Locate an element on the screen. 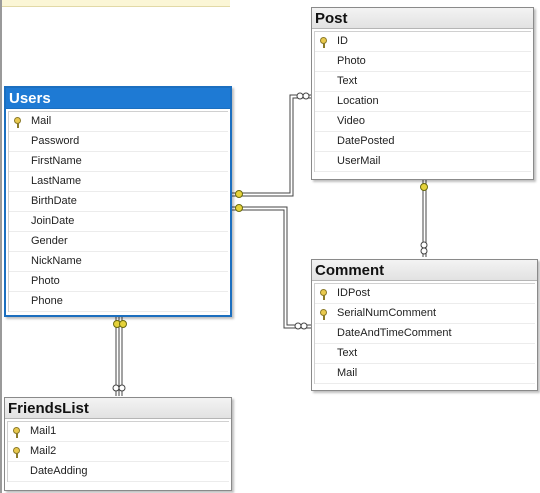  column-row: JoinDate is located at coordinates (118, 222).